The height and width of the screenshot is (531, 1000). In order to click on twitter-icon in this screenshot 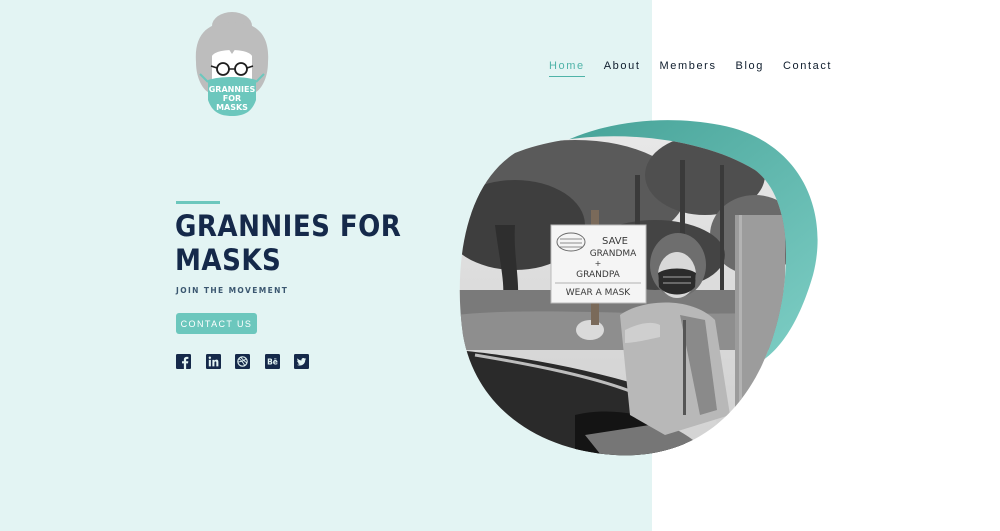, I will do `click(301, 361)`.